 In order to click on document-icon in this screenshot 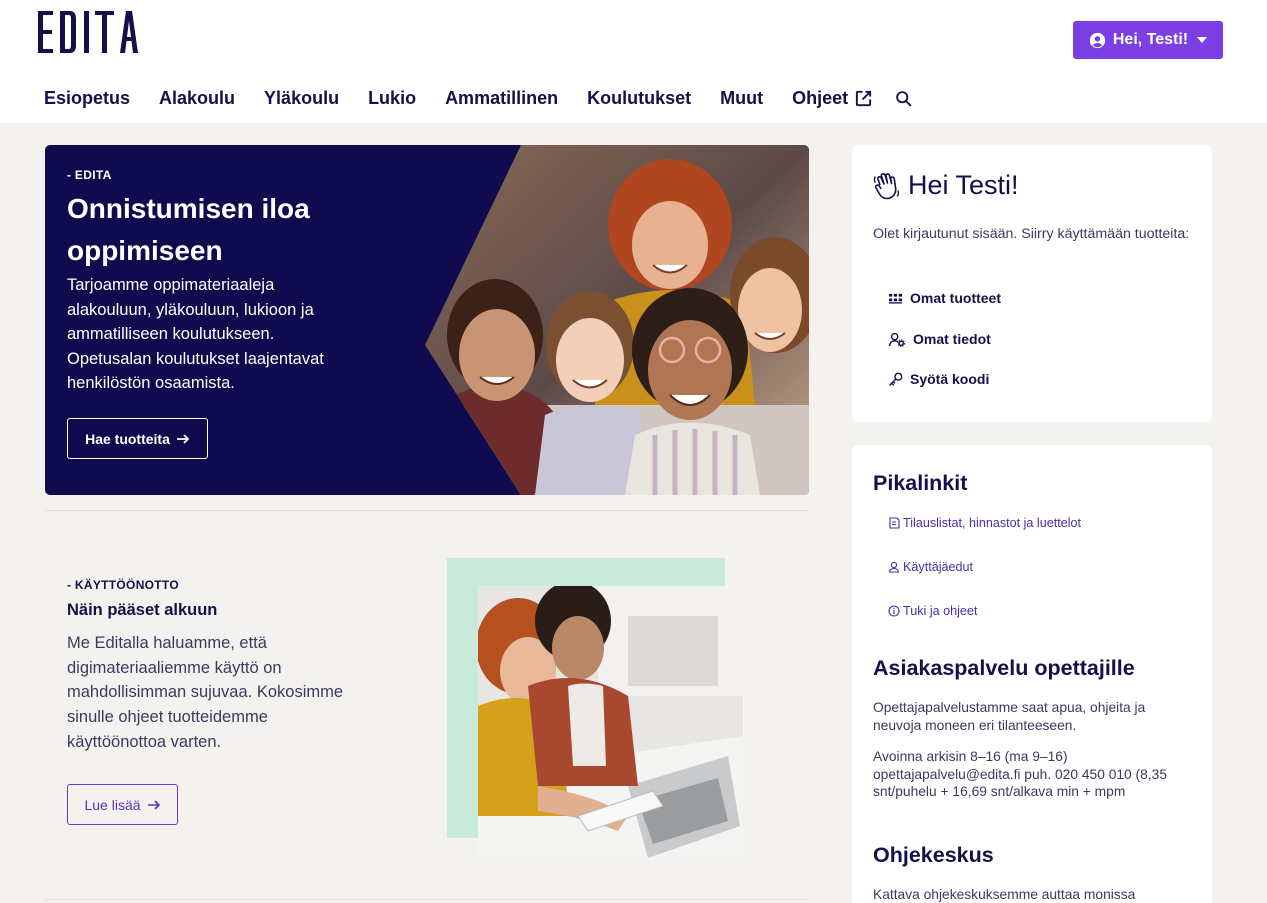, I will do `click(894, 523)`.